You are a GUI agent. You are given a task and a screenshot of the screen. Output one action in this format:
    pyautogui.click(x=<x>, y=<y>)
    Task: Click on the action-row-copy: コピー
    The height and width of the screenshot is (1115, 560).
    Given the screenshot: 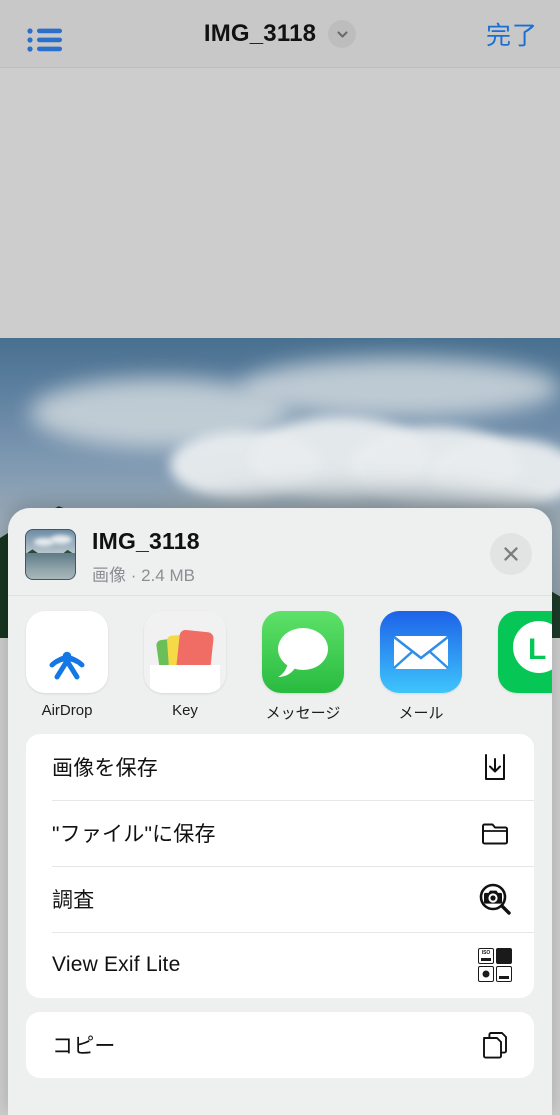 What is the action you would take?
    pyautogui.click(x=280, y=1045)
    